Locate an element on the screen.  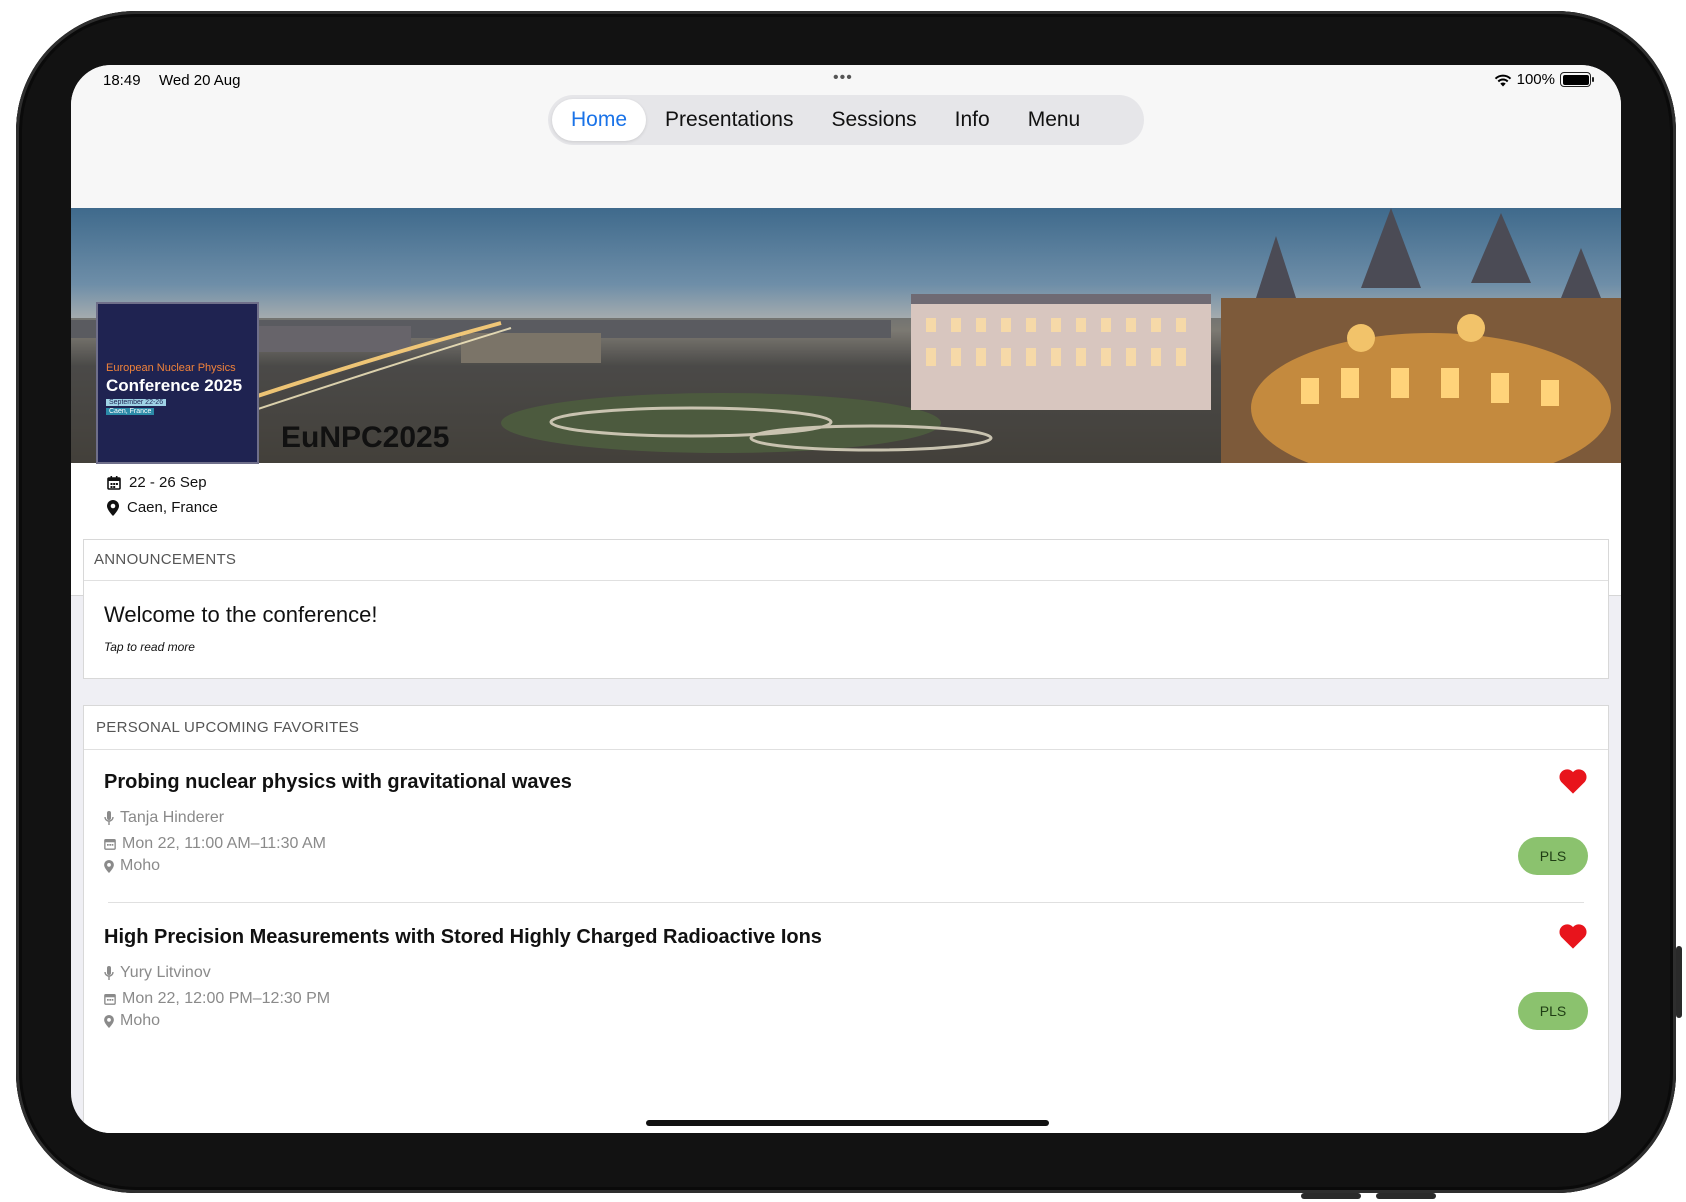
favorites-header: PERSONAL UPCOMING FAVORITES is located at coordinates (846, 728).